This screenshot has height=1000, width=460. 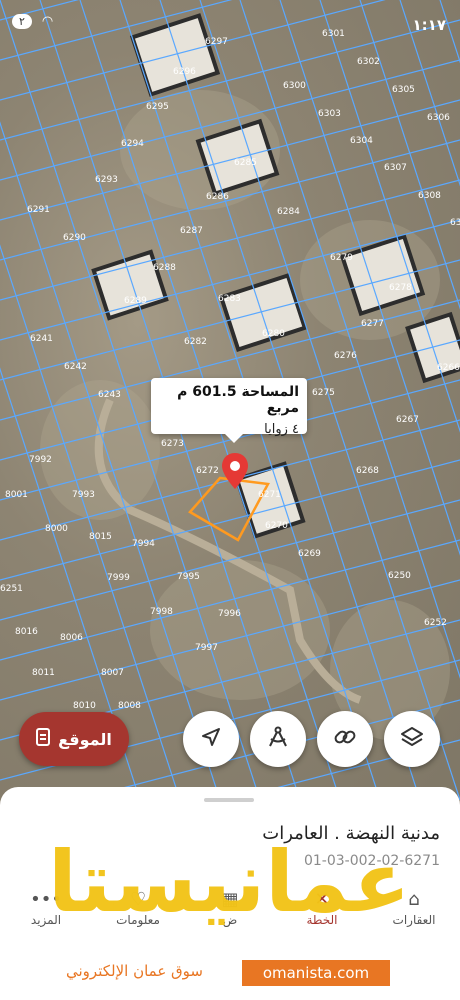 What do you see at coordinates (230, 25) in the screenshot?
I see `status-bar: ٢ ◠ ١:١٧` at bounding box center [230, 25].